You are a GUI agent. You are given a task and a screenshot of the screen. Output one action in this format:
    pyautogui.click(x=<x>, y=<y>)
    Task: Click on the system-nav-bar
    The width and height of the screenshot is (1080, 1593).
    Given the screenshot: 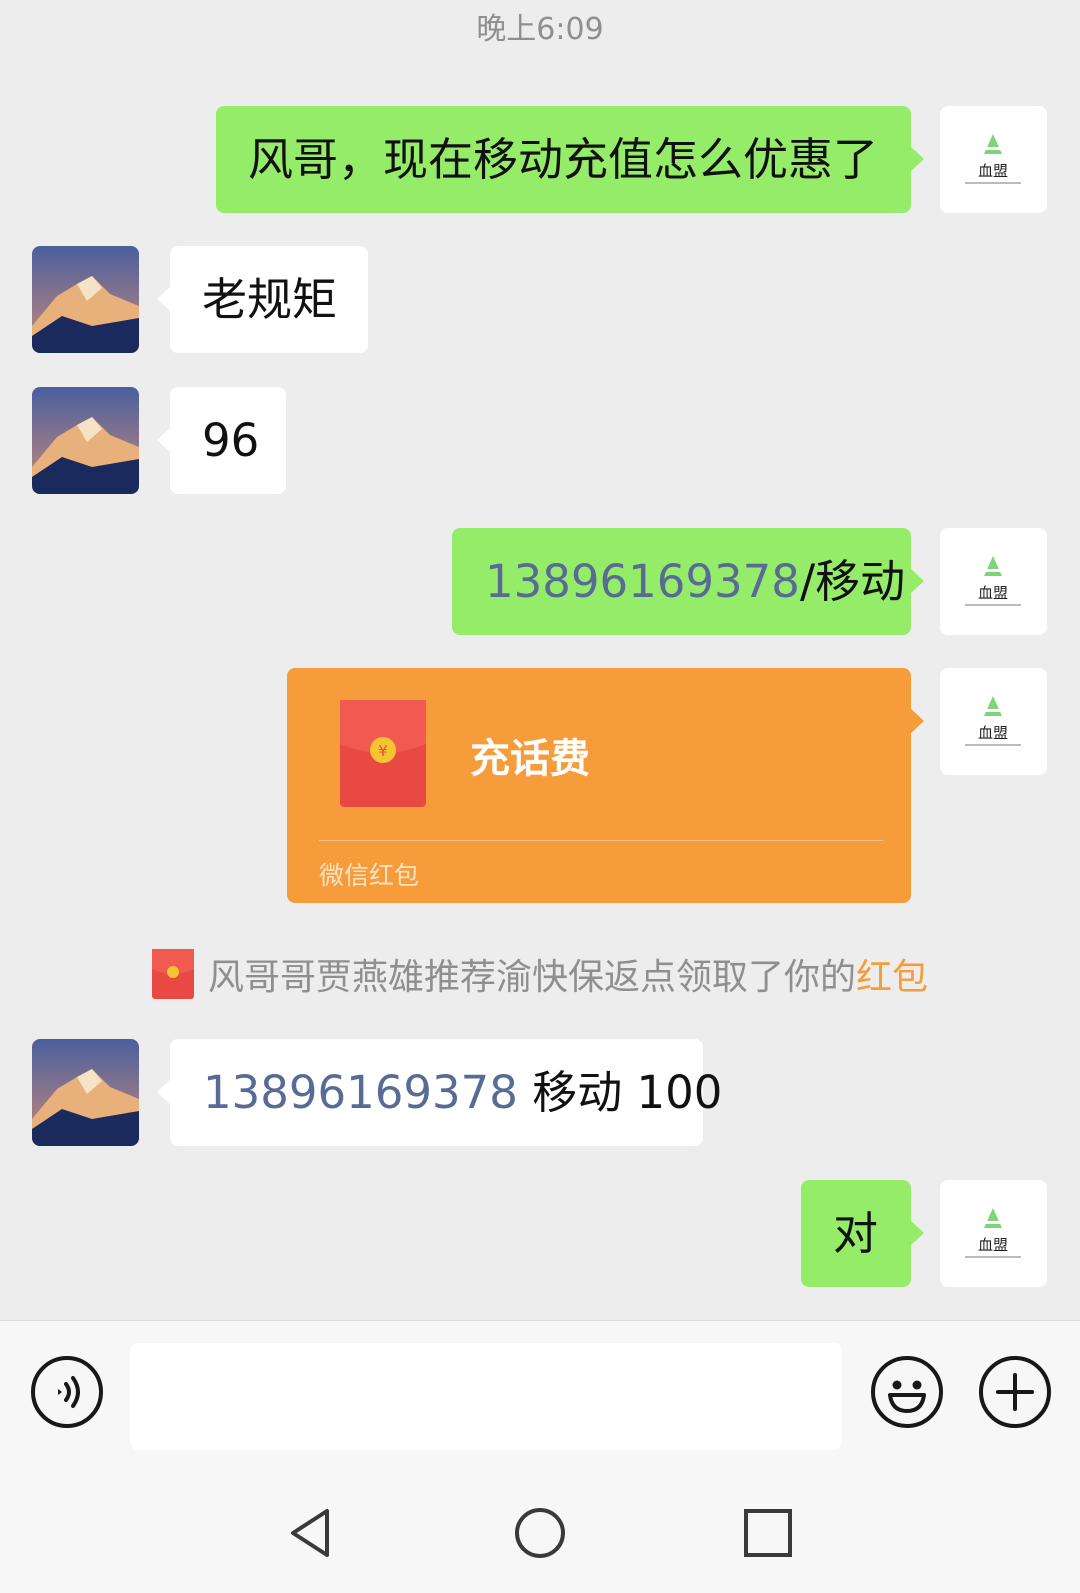 What is the action you would take?
    pyautogui.click(x=540, y=1529)
    